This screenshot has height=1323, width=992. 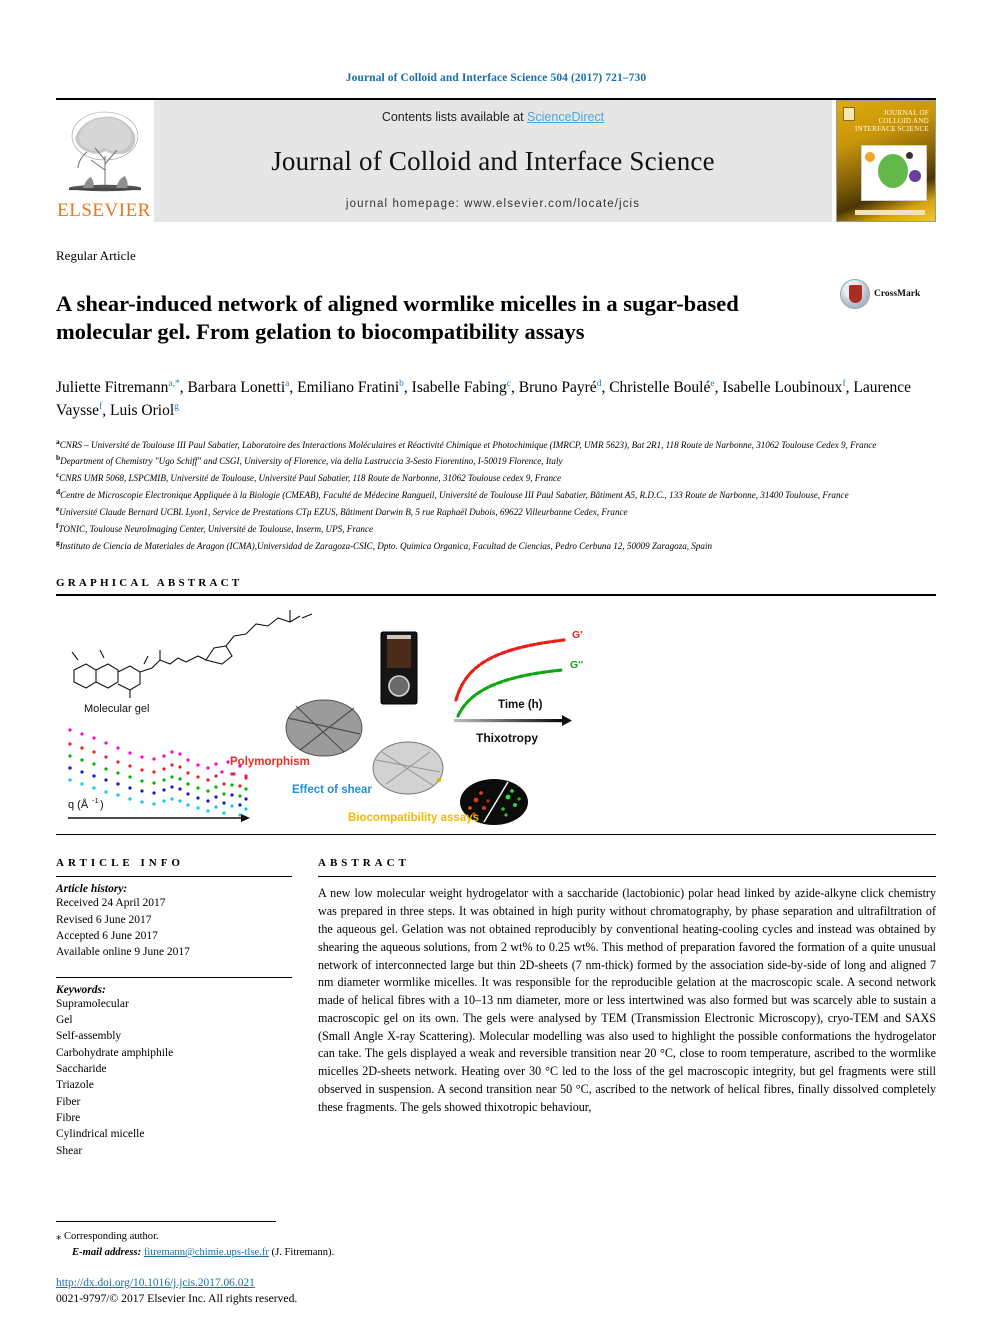 I want to click on email-link: fitremann@chimie.ups-tlse.fr, so click(x=206, y=1252).